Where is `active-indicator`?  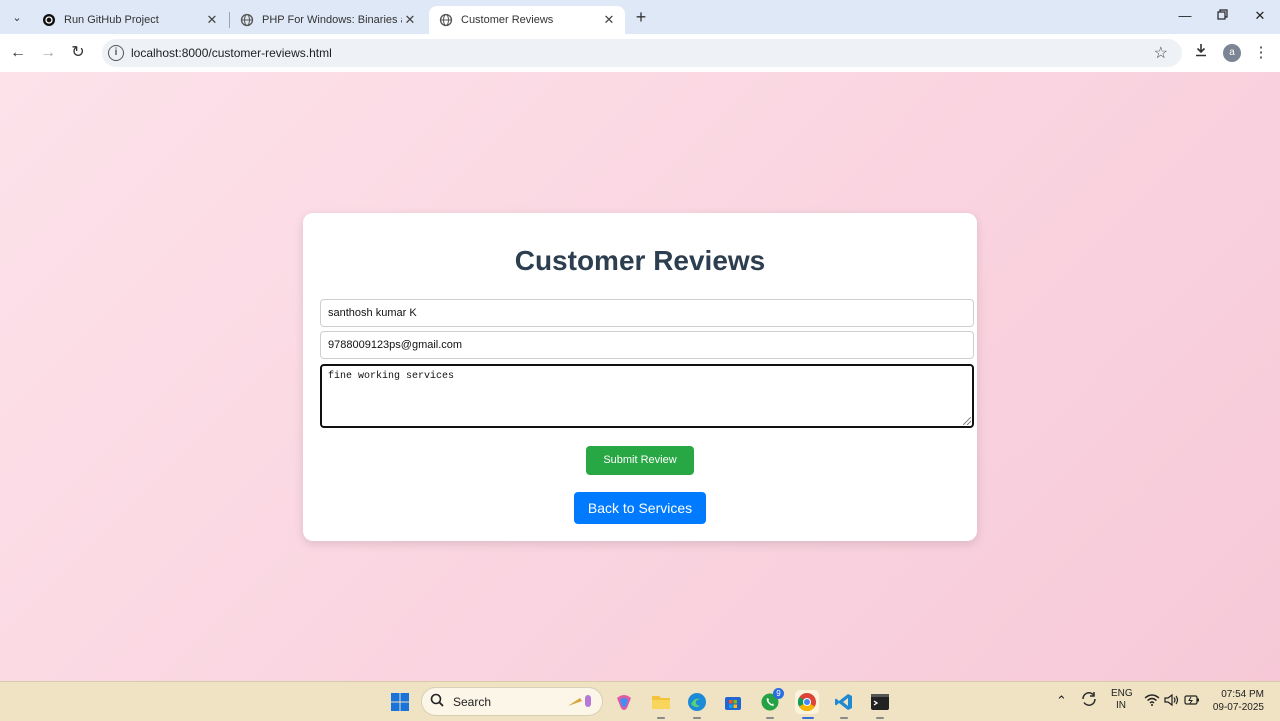 active-indicator is located at coordinates (808, 718).